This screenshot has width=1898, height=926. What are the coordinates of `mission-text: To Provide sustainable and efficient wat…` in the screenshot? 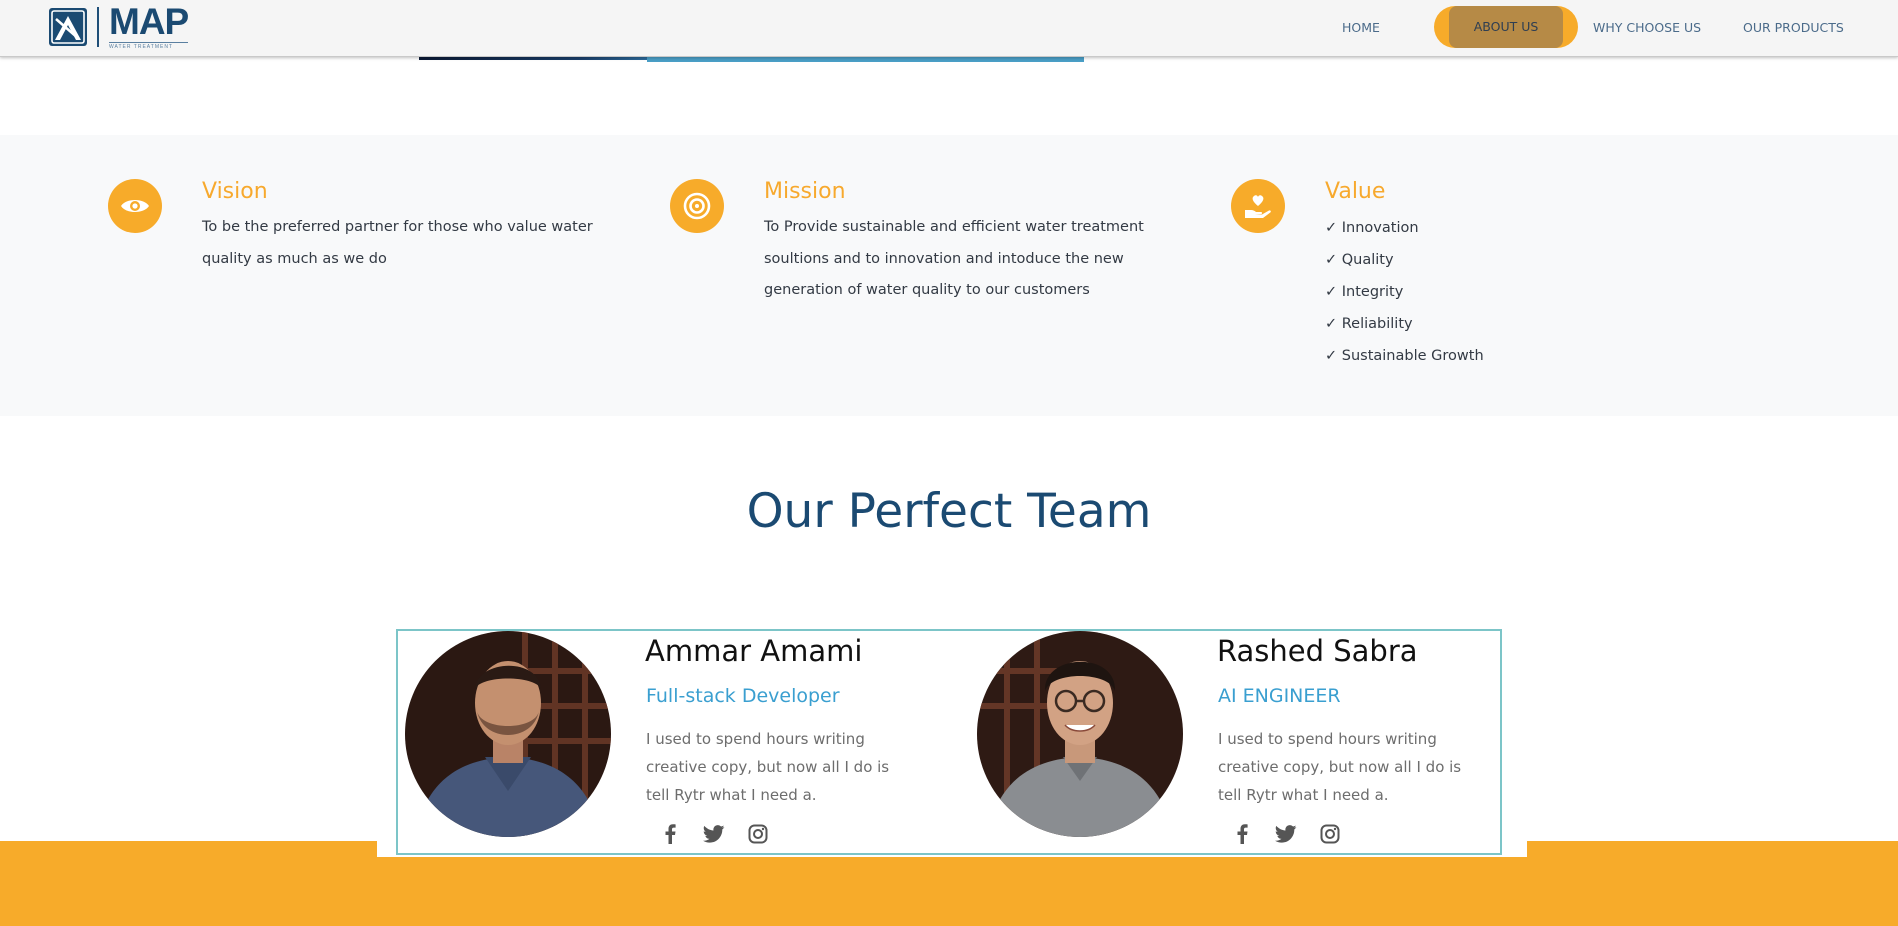 It's located at (954, 258).